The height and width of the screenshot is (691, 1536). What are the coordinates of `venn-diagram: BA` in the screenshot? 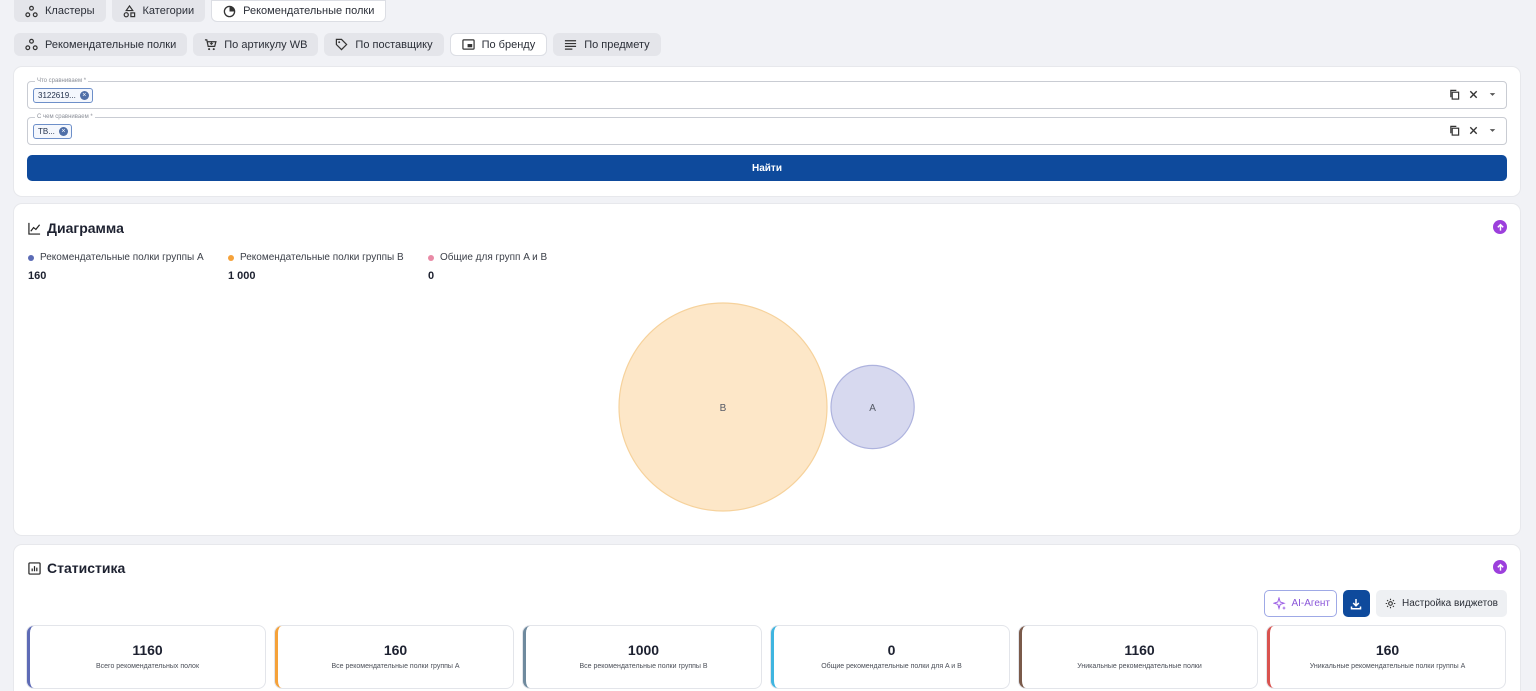 It's located at (766, 407).